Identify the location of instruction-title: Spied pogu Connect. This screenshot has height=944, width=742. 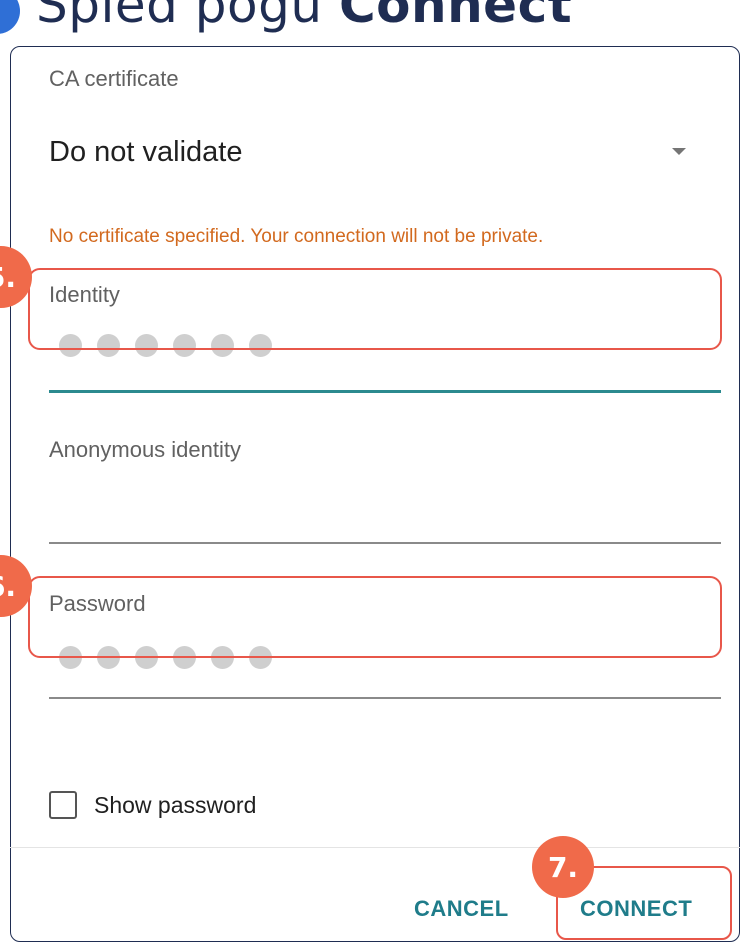
(304, 17).